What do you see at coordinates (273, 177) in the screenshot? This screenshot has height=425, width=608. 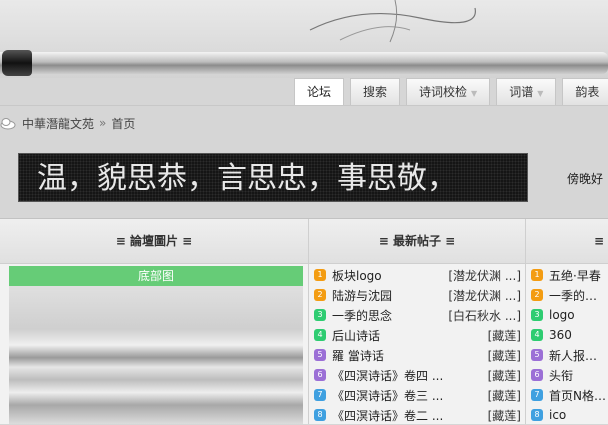 I see `quote-banner: 温，貌思恭，言思忠，事思敬，` at bounding box center [273, 177].